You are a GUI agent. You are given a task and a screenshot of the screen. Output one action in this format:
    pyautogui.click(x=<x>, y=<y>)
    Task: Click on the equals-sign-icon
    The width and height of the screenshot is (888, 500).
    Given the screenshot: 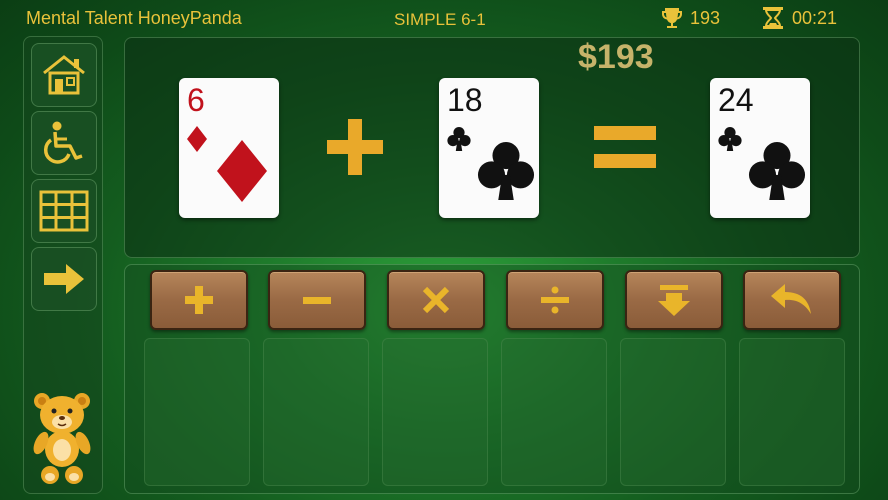 What is the action you would take?
    pyautogui.click(x=625, y=147)
    